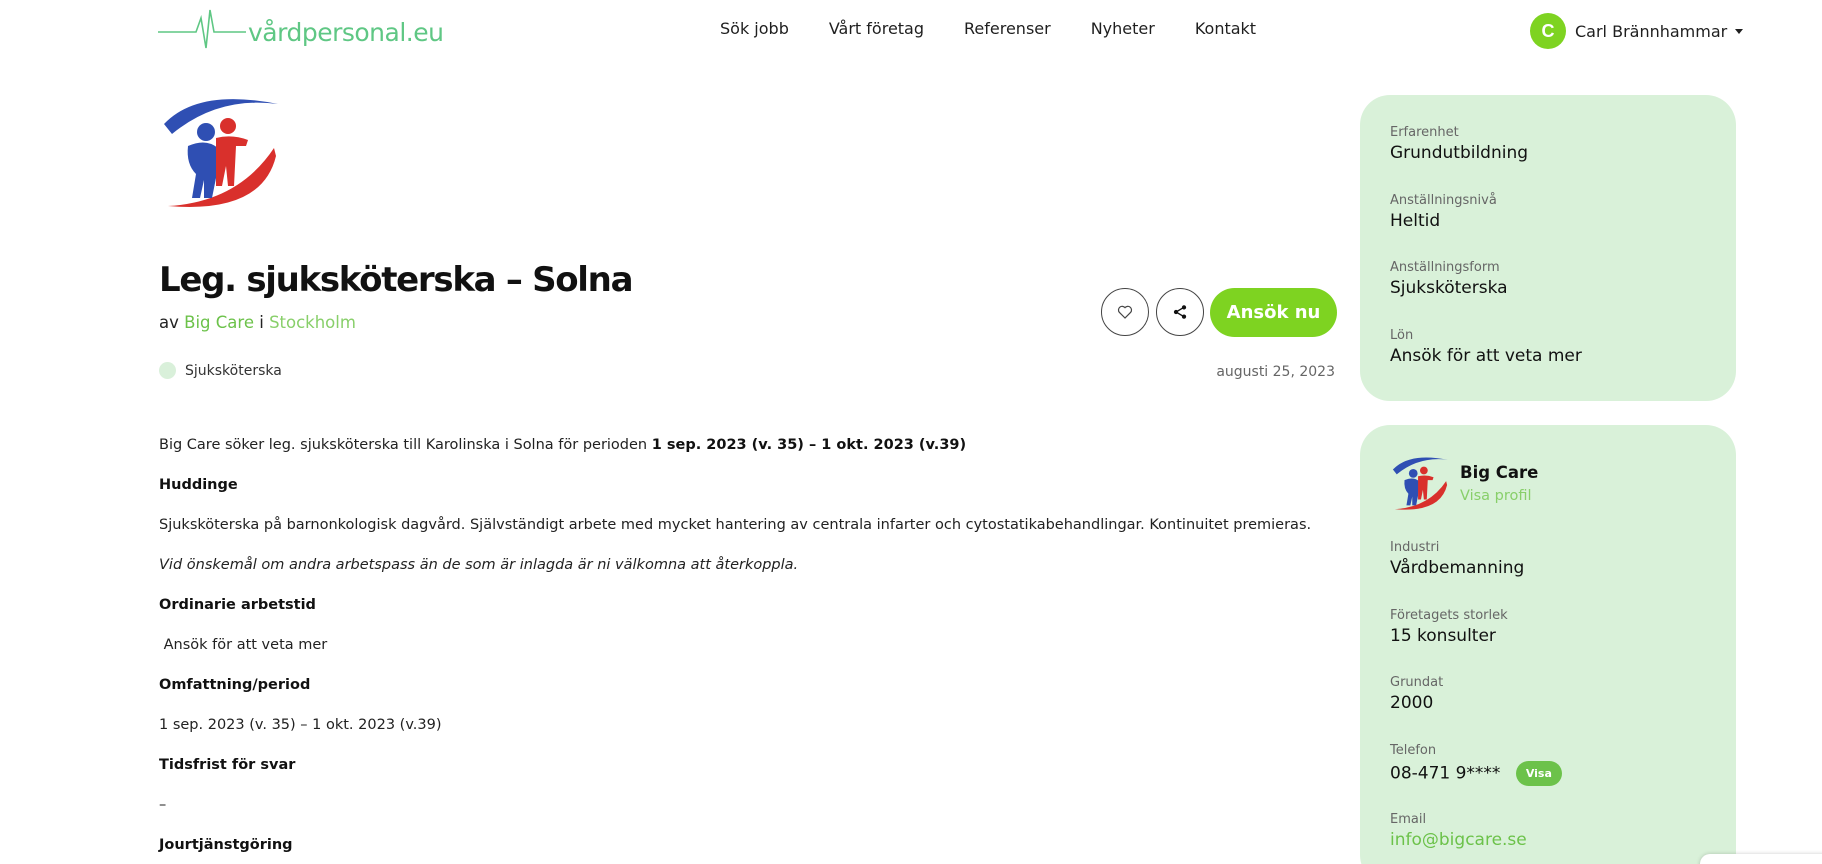  I want to click on field-form: Anställningsform Sjuksköterska, so click(1449, 279).